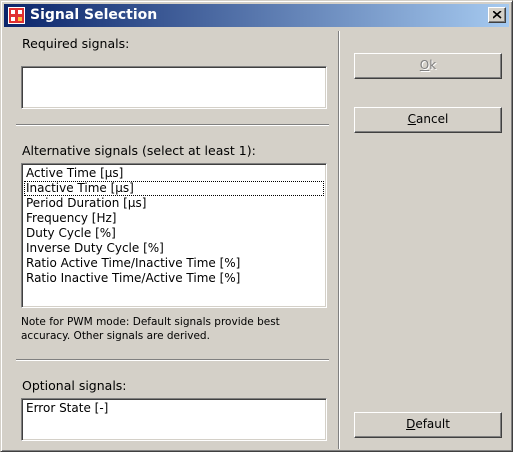  What do you see at coordinates (411, 424) in the screenshot?
I see `default-mnemonic: D` at bounding box center [411, 424].